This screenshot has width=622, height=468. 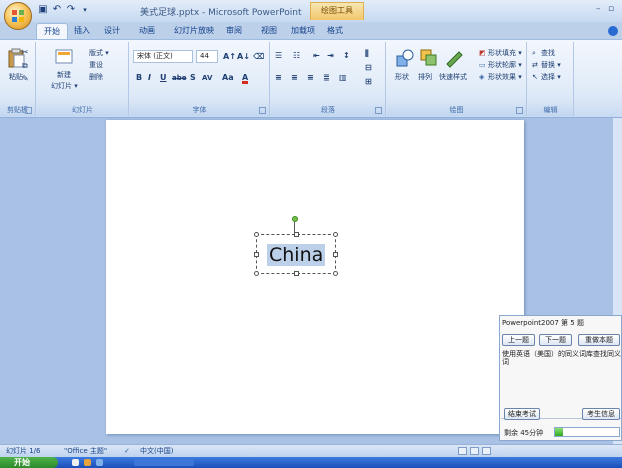 What do you see at coordinates (29, 462) in the screenshot?
I see `start-button: 开始` at bounding box center [29, 462].